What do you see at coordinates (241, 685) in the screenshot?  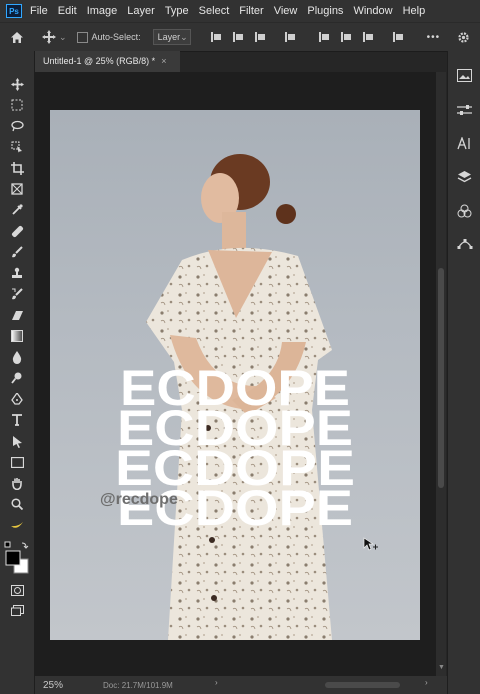 I see `status-bar: 25% Doc: 21.7M/101.9M › ›` at bounding box center [241, 685].